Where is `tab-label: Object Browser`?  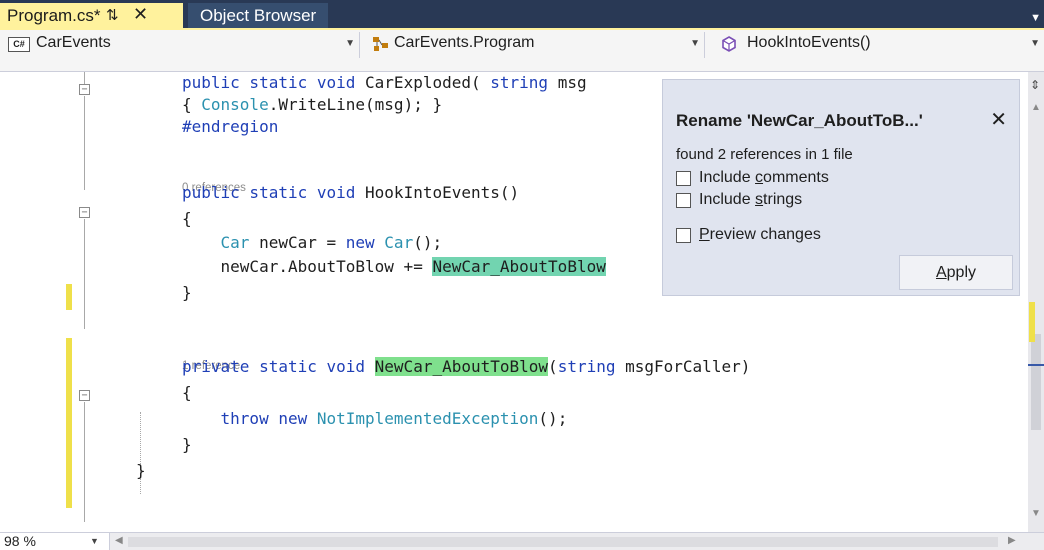
tab-label: Object Browser is located at coordinates (258, 15).